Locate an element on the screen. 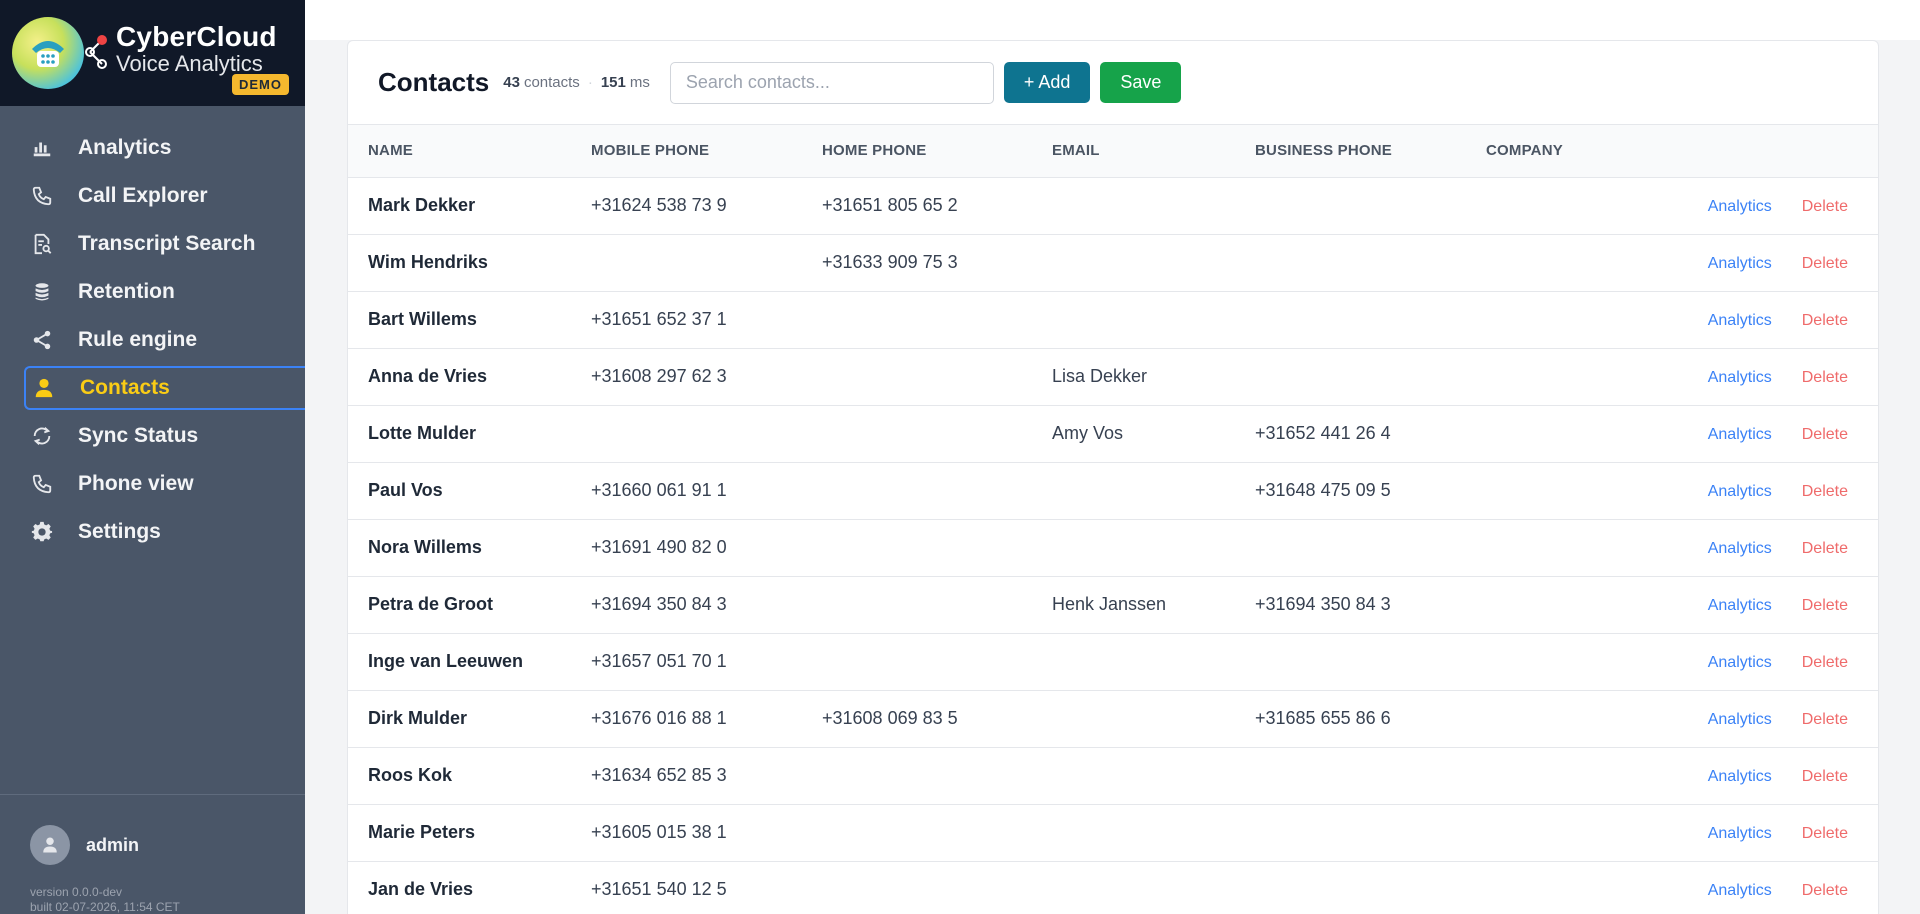 The height and width of the screenshot is (914, 1920). table-row: Roos Kok +31634 652 85 3 Analytics Delete is located at coordinates (1113, 775).